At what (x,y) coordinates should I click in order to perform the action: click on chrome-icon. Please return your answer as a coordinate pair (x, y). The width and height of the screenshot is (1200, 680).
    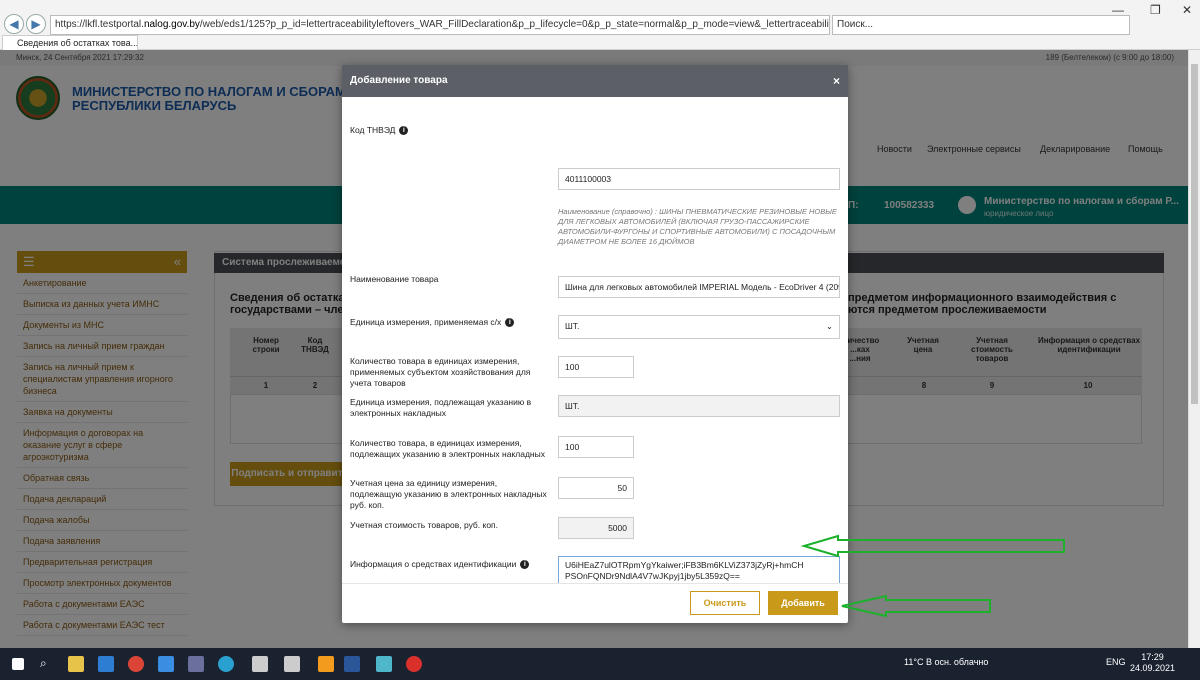
    Looking at the image, I should click on (136, 664).